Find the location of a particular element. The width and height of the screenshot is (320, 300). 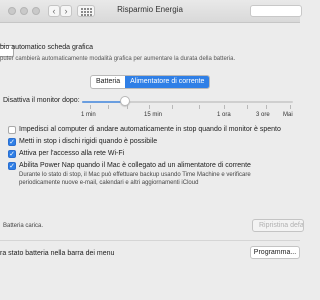

wake-for-wifi-label: Attiva per l'accesso alla rete Wi-Fi is located at coordinates (72, 153).